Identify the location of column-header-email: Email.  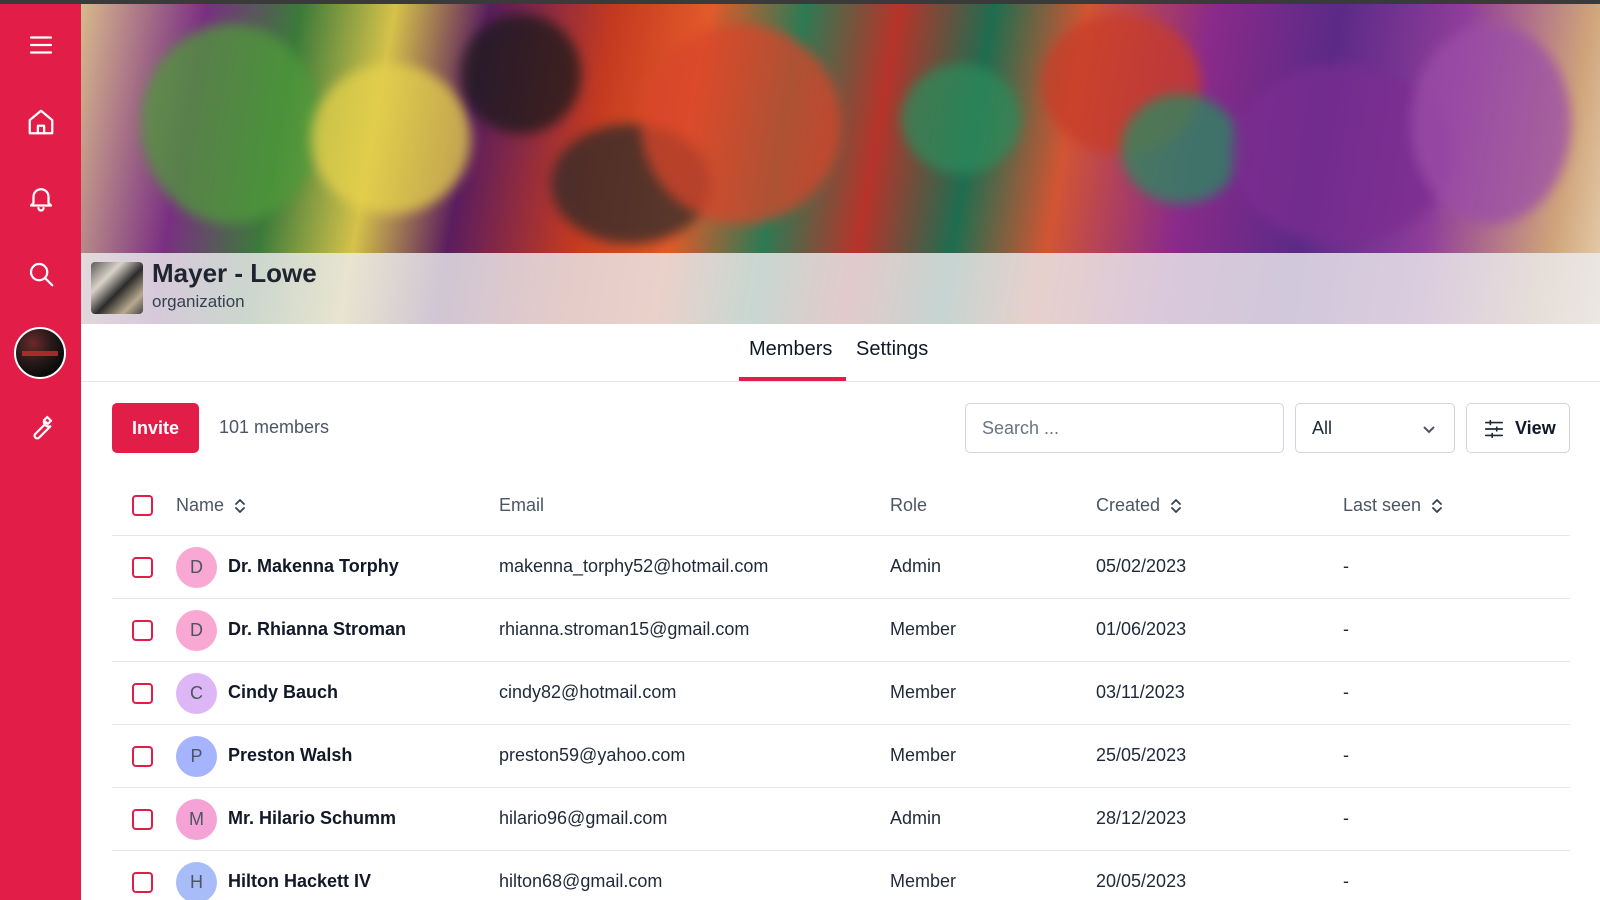
(521, 505).